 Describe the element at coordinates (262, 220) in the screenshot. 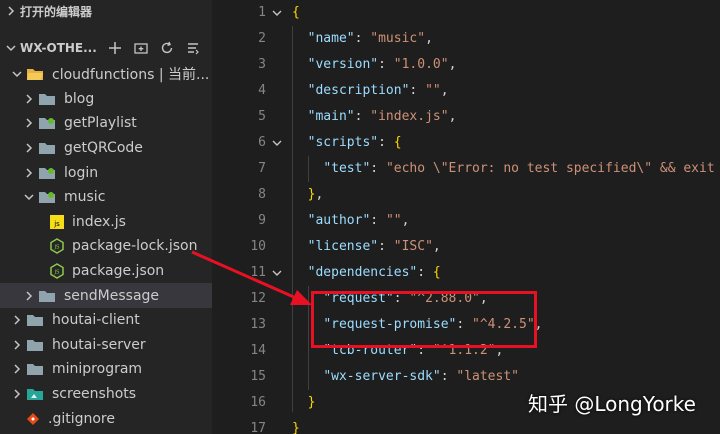

I see `line-number: 9` at that location.